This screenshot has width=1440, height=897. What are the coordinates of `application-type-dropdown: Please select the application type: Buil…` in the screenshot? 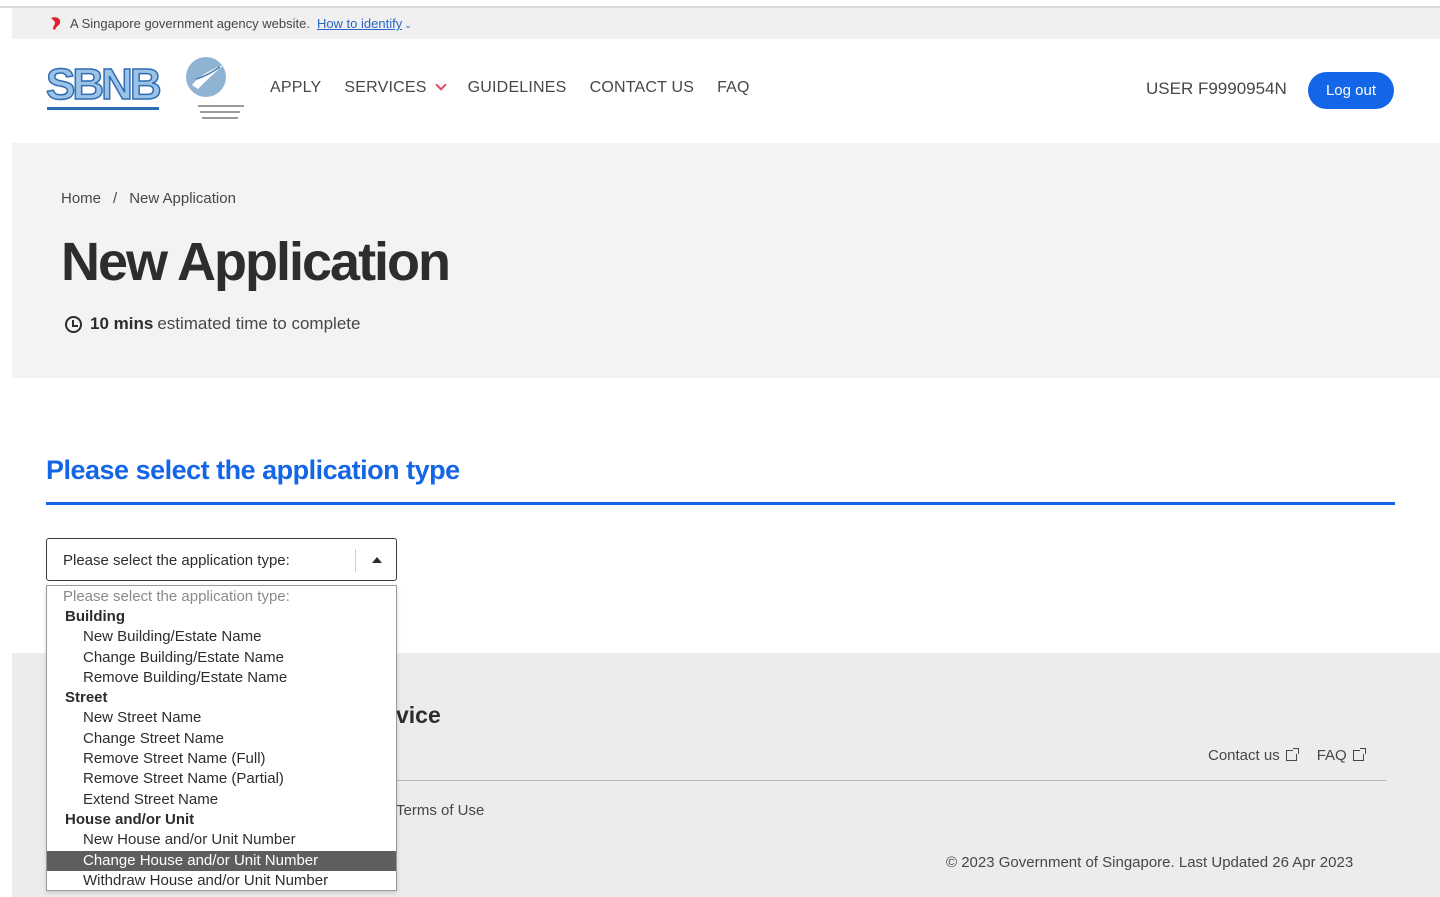 It's located at (221, 738).